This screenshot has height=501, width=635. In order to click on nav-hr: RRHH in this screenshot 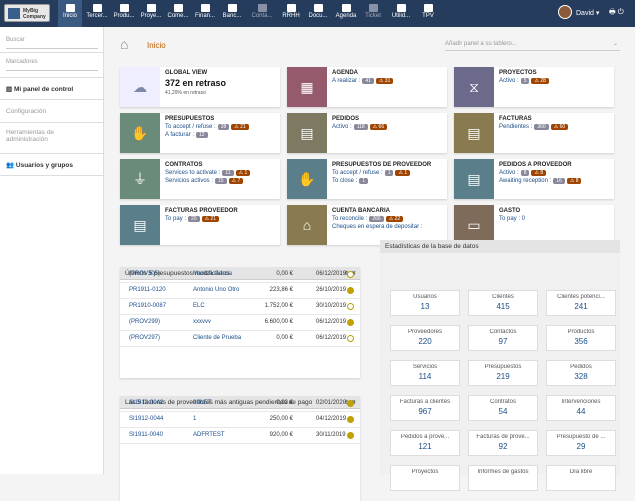, I will do `click(291, 13)`.